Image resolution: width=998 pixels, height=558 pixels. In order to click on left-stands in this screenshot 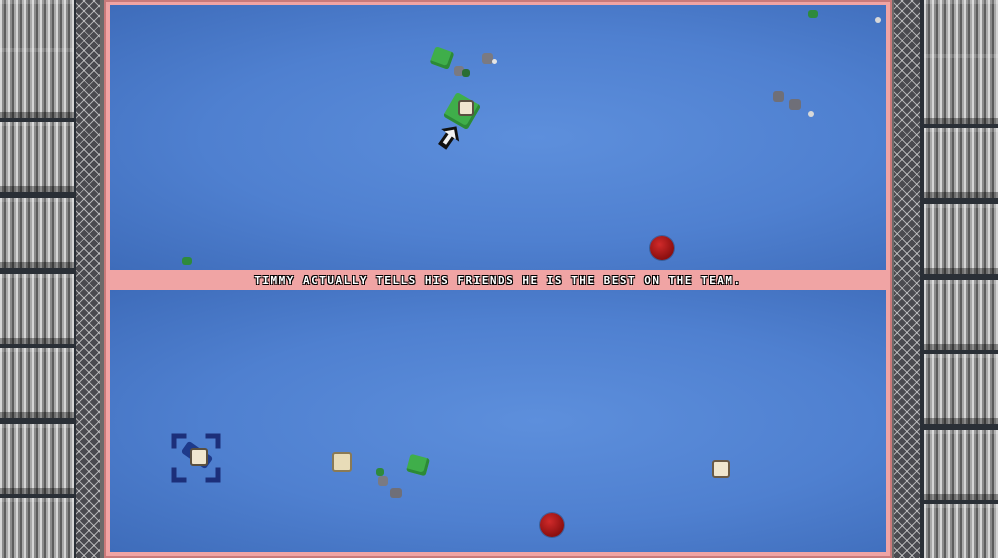, I will do `click(54, 279)`.